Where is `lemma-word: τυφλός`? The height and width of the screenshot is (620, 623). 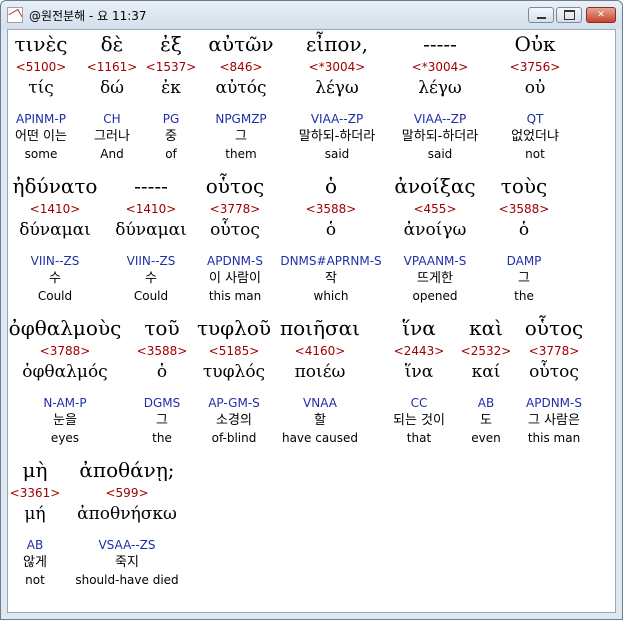
lemma-word: τυφλός is located at coordinates (234, 372).